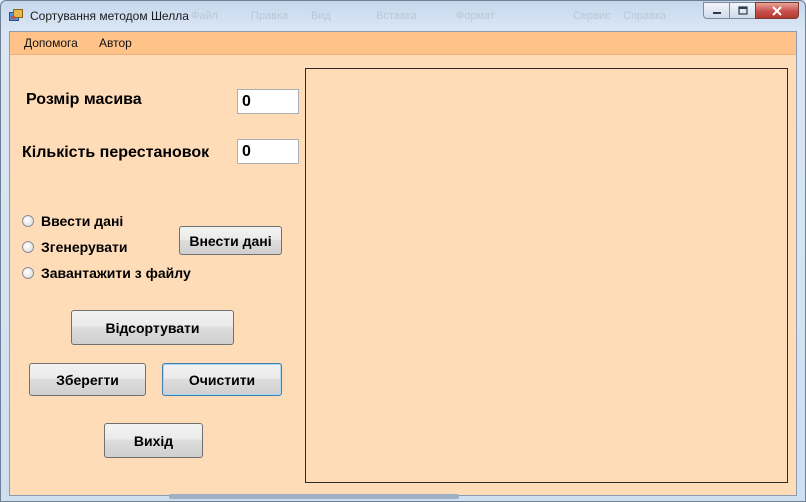 The image size is (806, 502). Describe the element at coordinates (84, 247) in the screenshot. I see `radio-generate-label: Згенерувати` at that location.